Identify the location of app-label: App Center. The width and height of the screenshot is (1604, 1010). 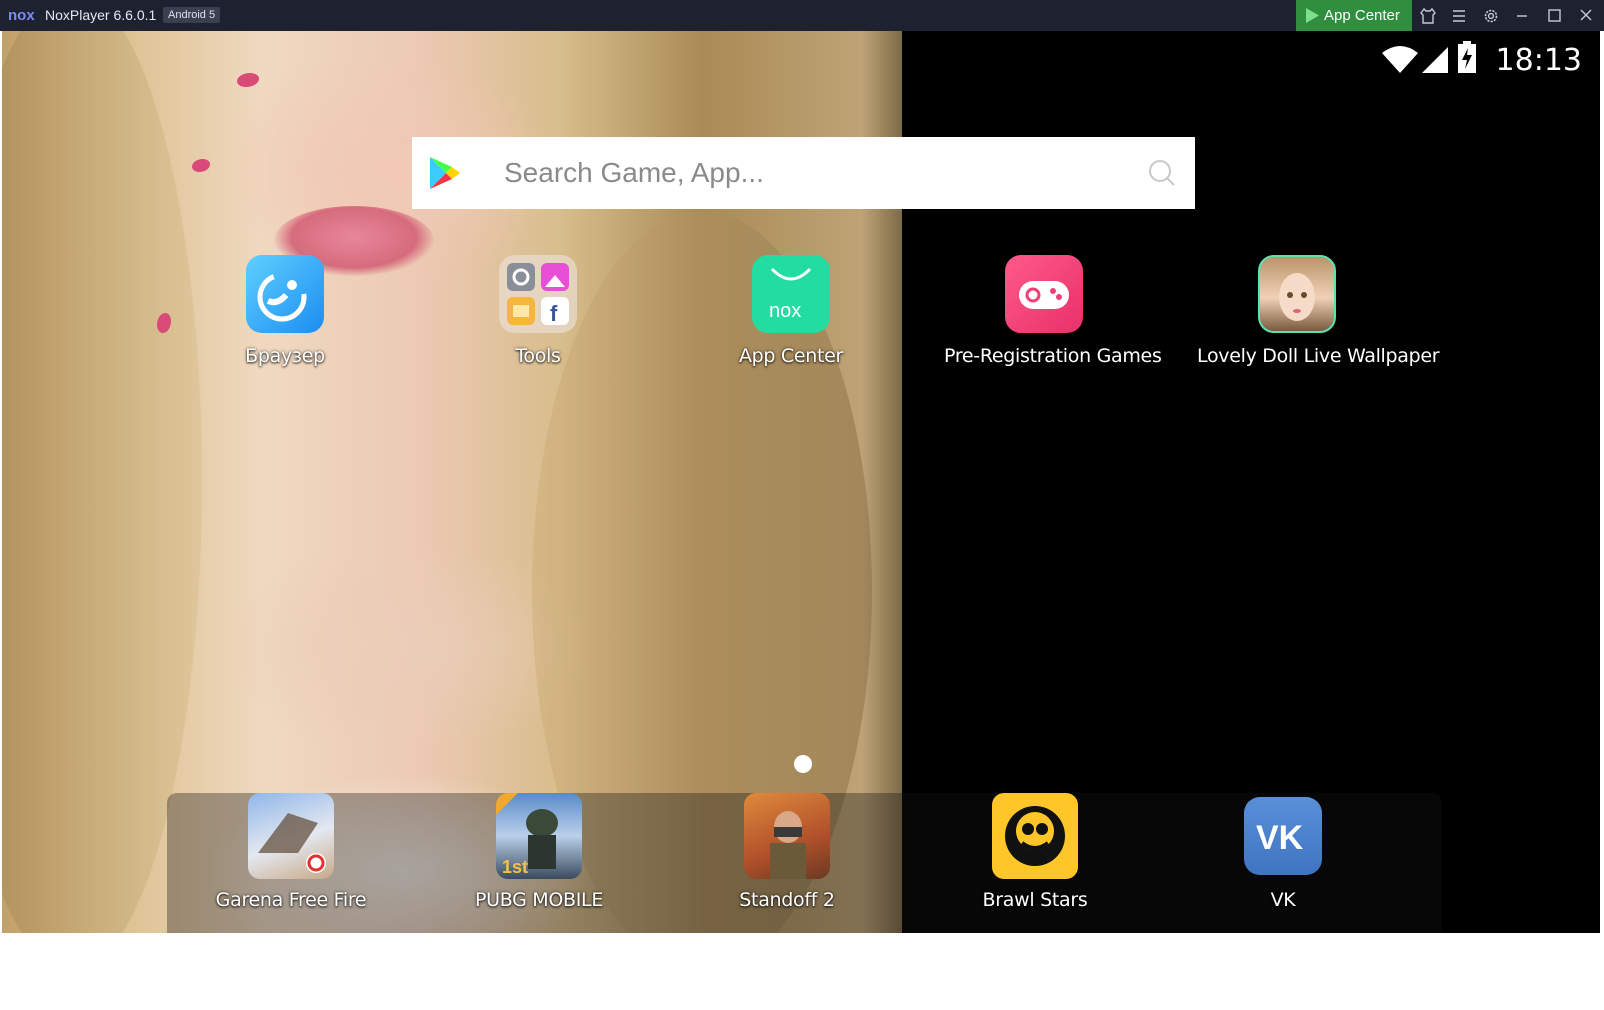
(791, 356).